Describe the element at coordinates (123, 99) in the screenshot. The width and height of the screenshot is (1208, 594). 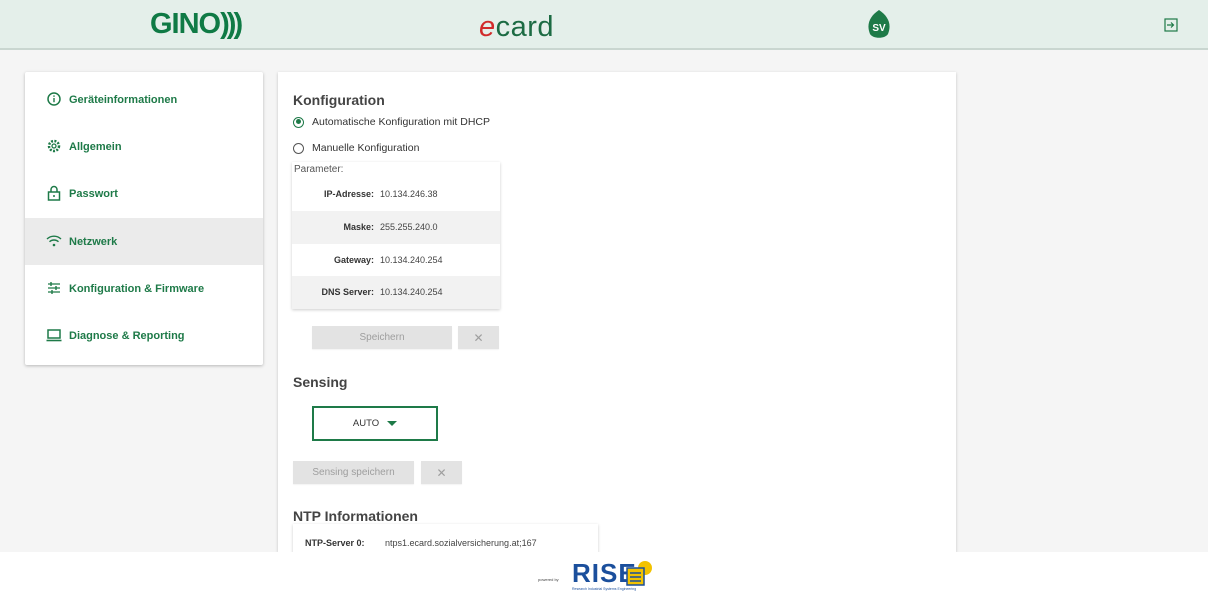
I see `sidebar-item-label: Geräteinformationen` at that location.